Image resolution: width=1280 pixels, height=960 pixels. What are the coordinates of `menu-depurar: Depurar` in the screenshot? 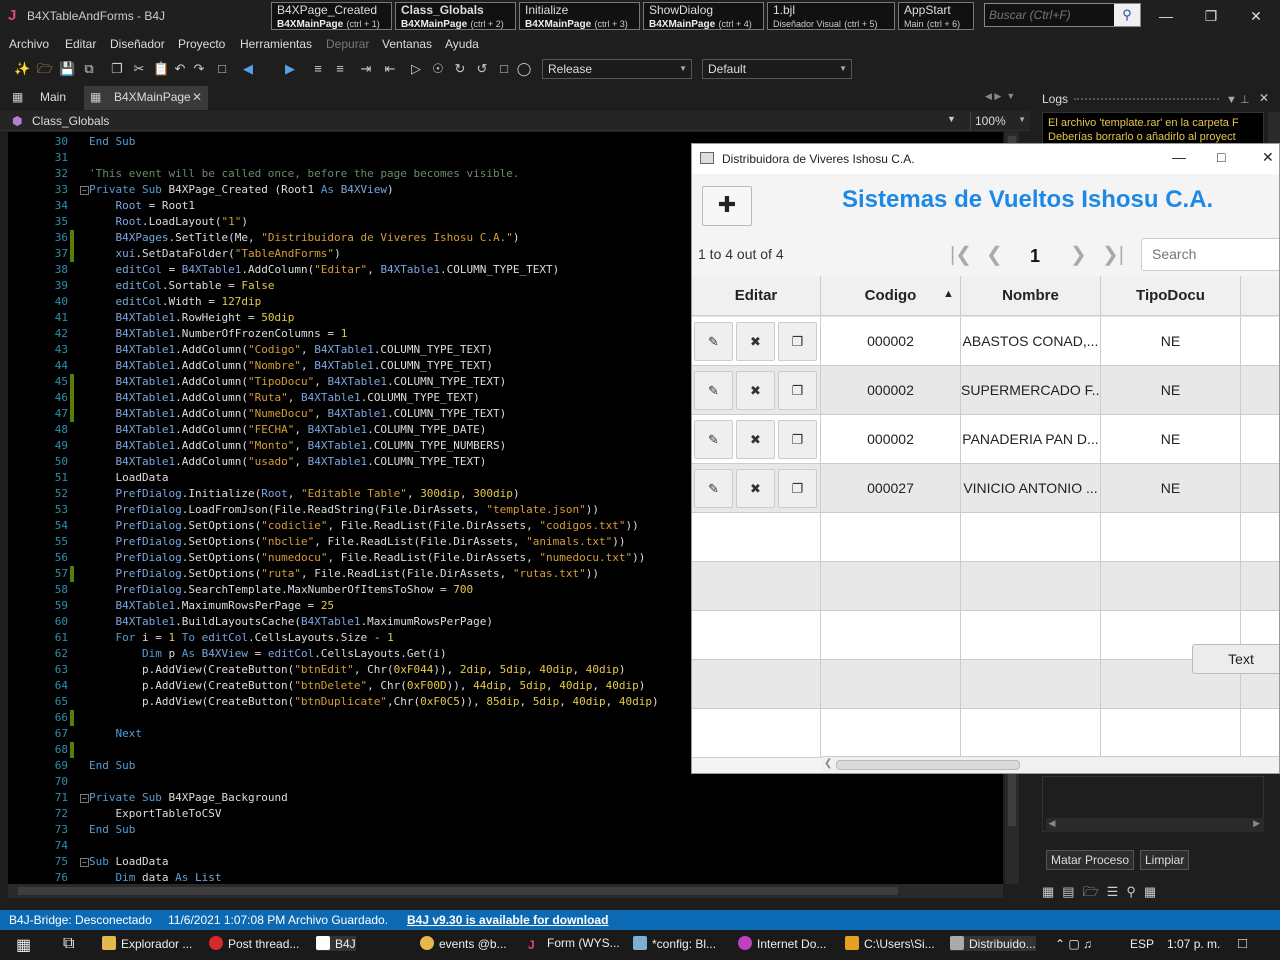 It's located at (347, 44).